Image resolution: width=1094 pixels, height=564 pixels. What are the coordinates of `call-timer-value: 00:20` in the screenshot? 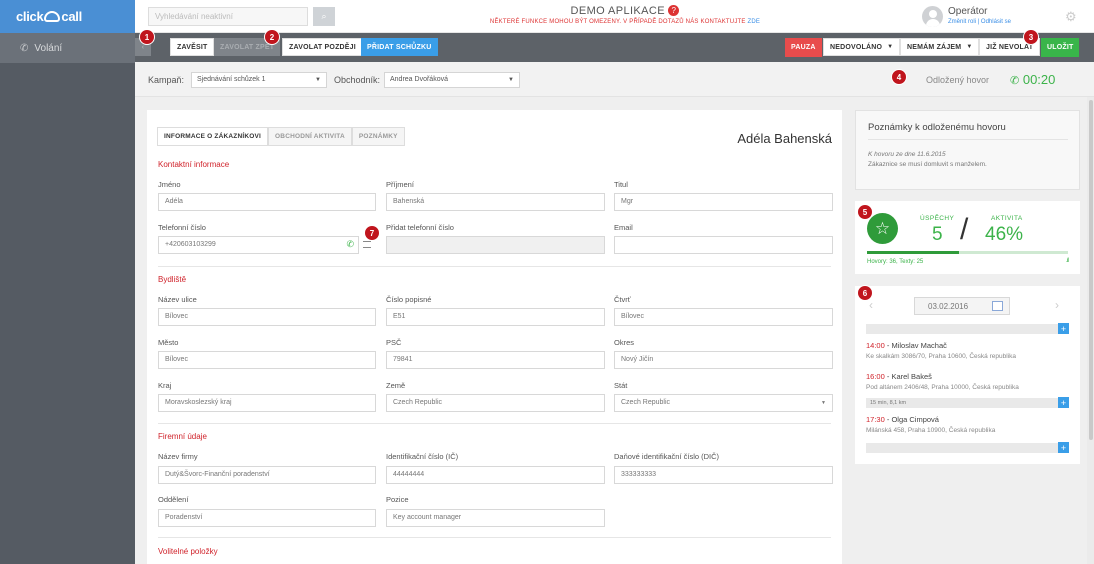 It's located at (1039, 79).